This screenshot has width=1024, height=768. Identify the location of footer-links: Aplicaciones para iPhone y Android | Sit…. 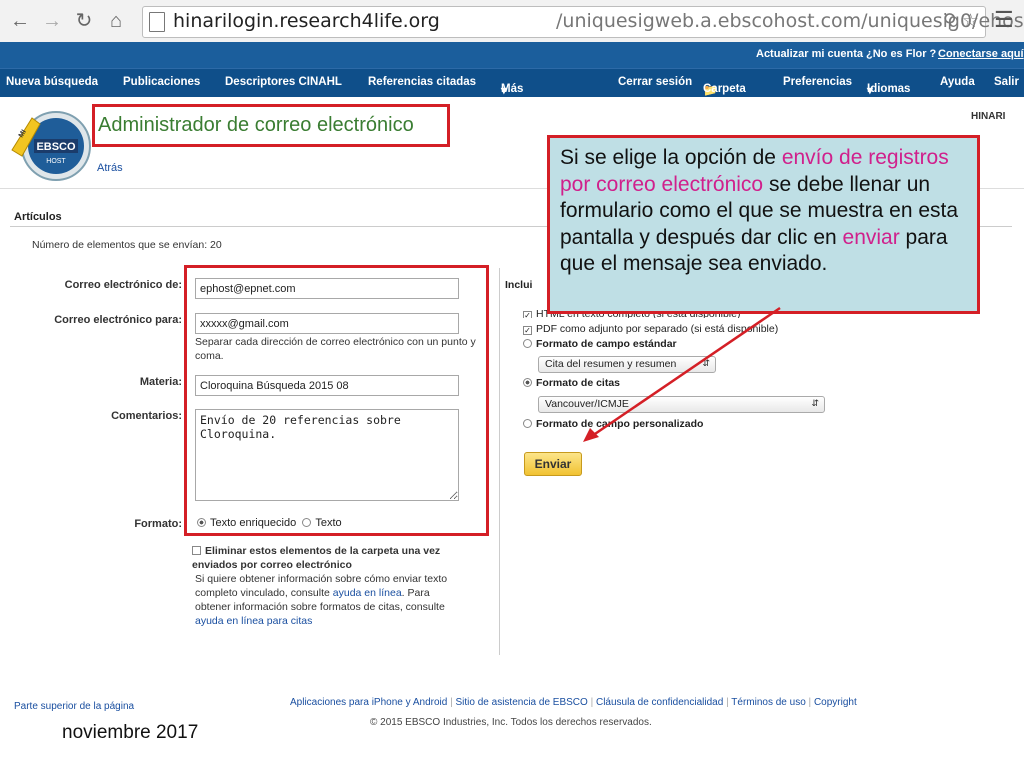
(573, 702).